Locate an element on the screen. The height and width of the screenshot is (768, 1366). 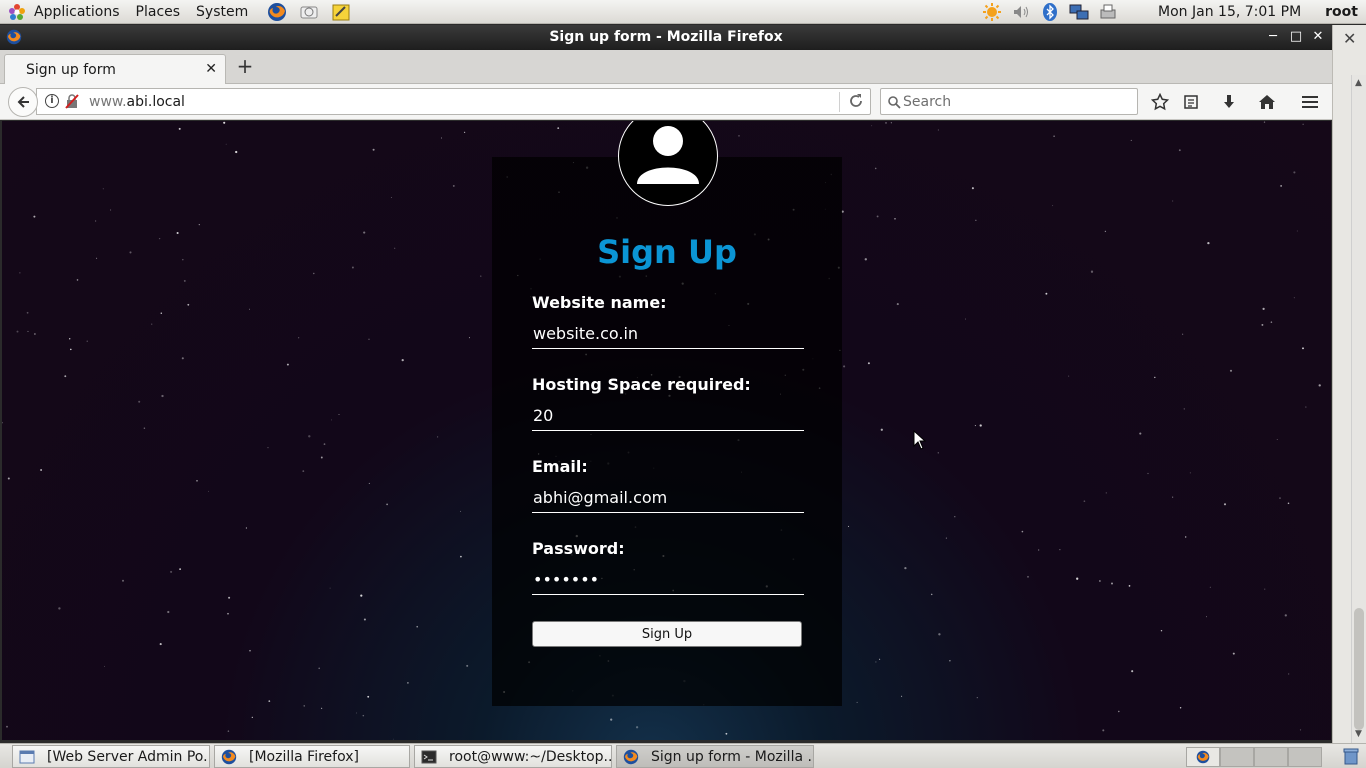
reload-icon is located at coordinates (856, 103).